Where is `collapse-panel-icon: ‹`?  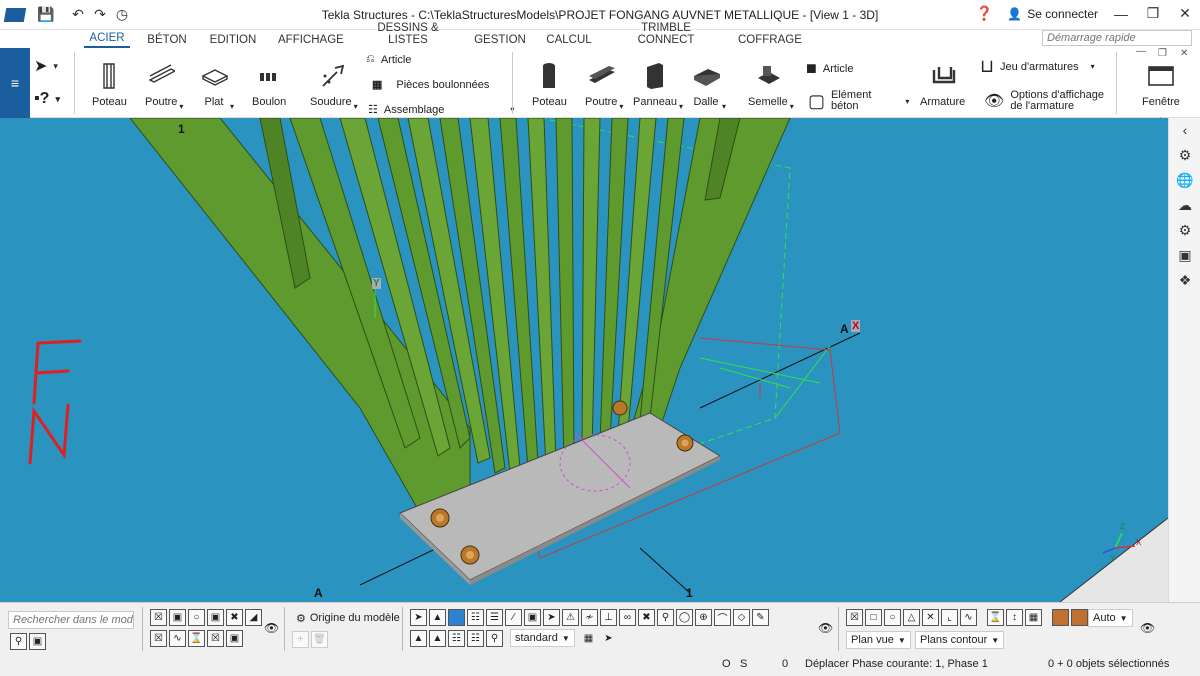 collapse-panel-icon: ‹ is located at coordinates (1184, 130).